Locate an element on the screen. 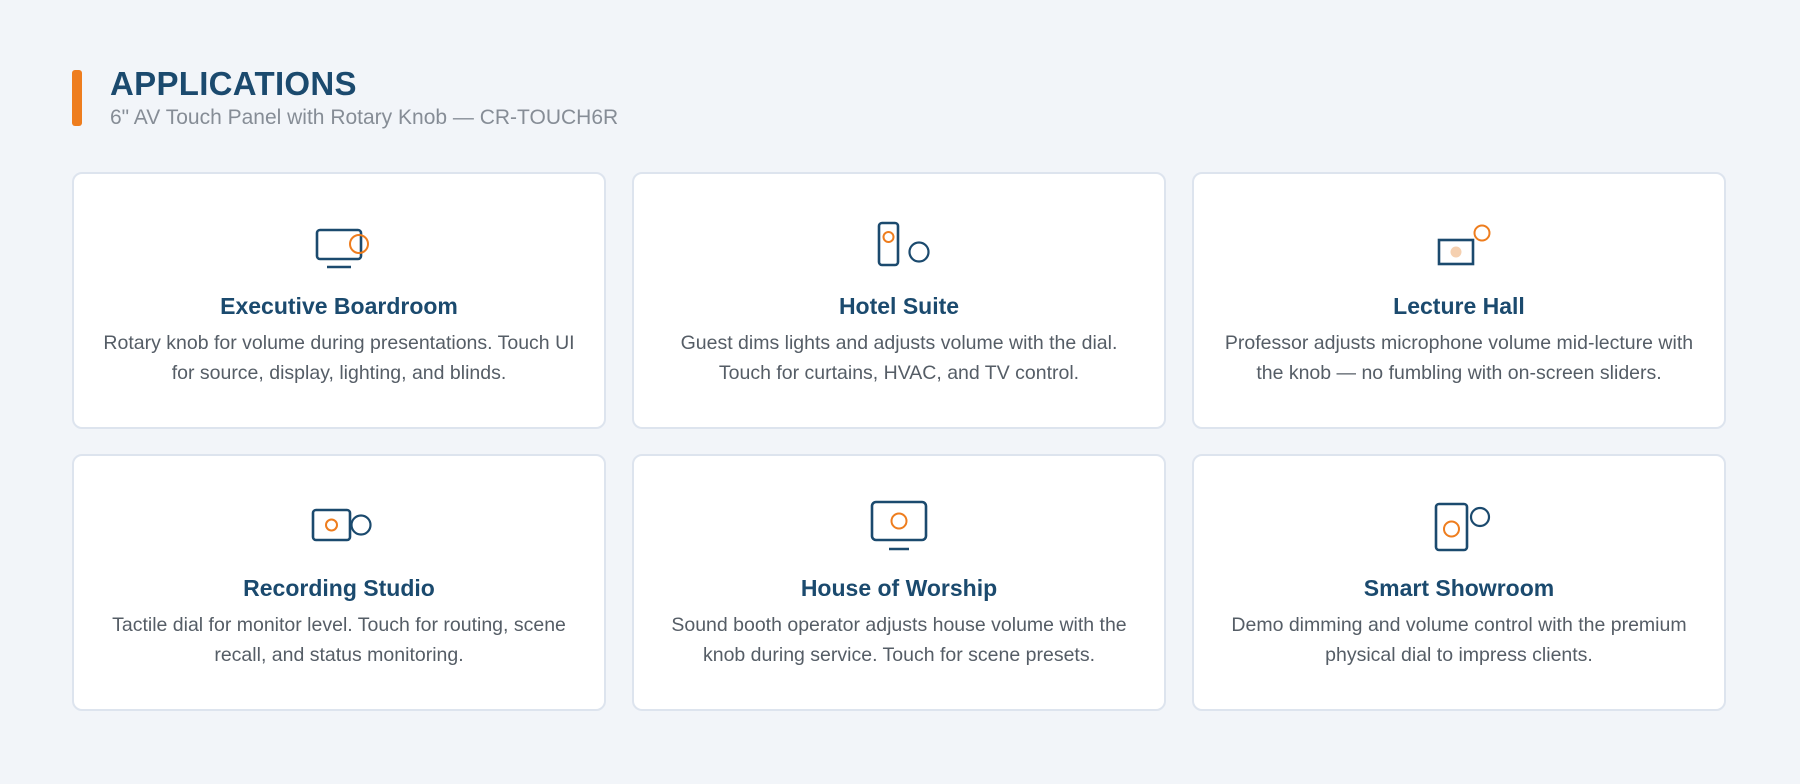 The height and width of the screenshot is (784, 1800). card-title: House of Worship is located at coordinates (899, 588).